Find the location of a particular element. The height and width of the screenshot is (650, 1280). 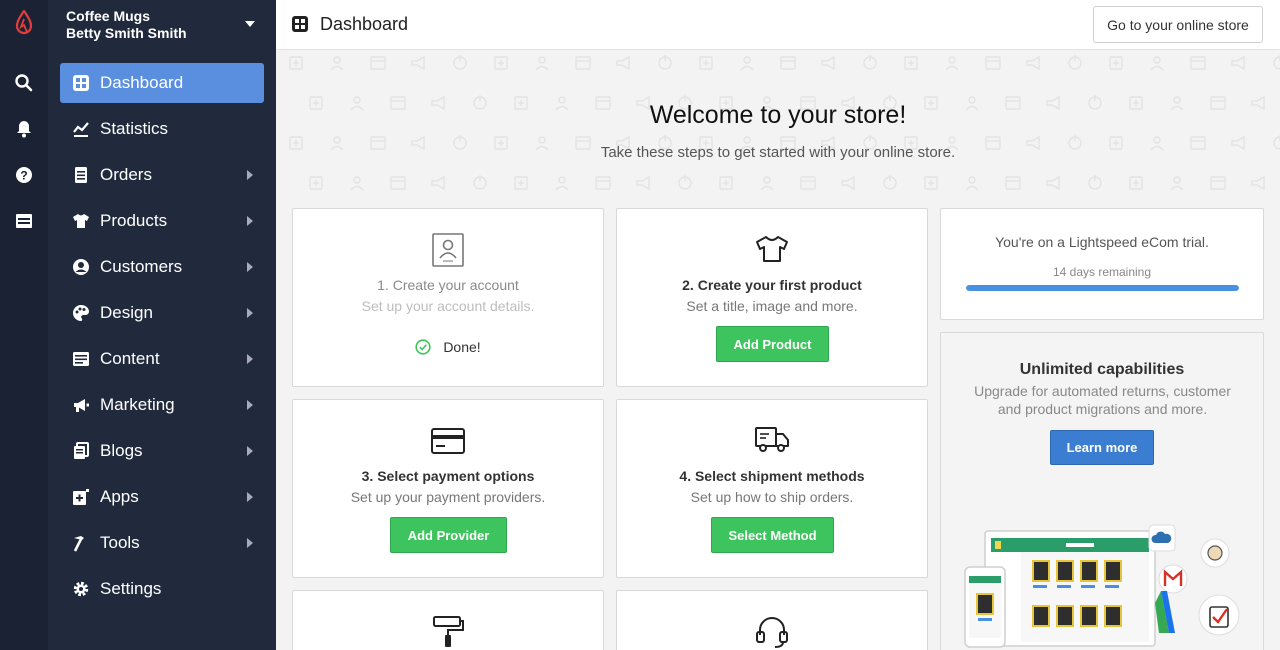

sidebar-item-tools: Tools is located at coordinates (162, 543).